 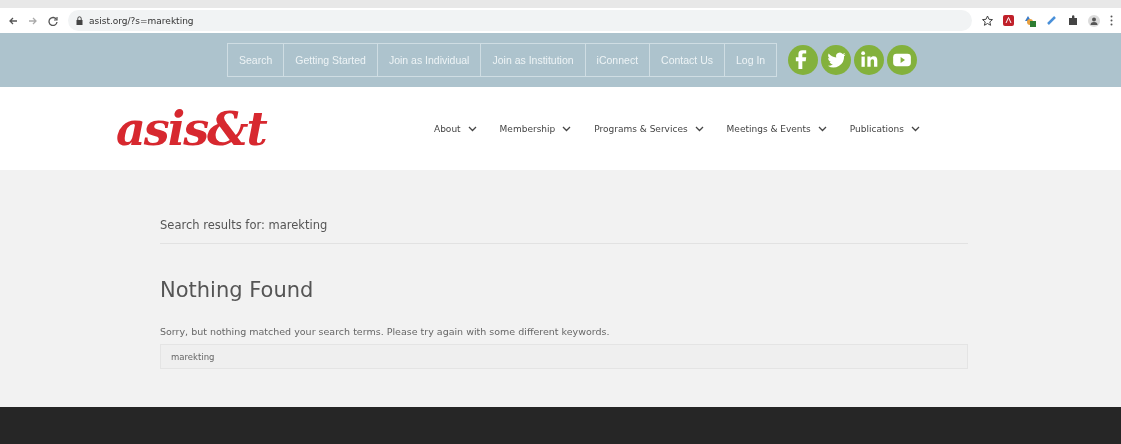 I want to click on pdf-extension-icon, so click(x=1008, y=20).